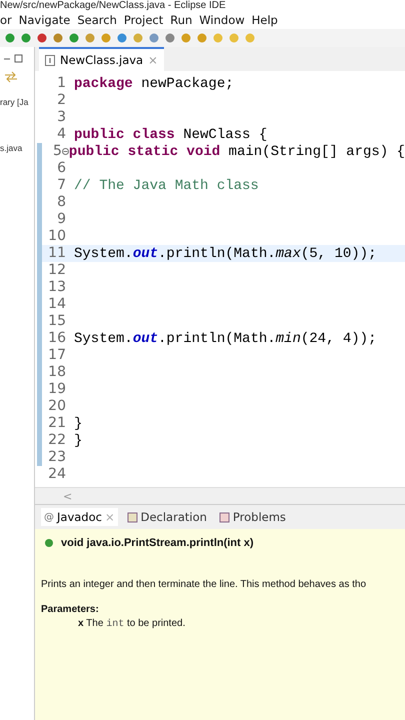  I want to click on menu-item: Search, so click(97, 20).